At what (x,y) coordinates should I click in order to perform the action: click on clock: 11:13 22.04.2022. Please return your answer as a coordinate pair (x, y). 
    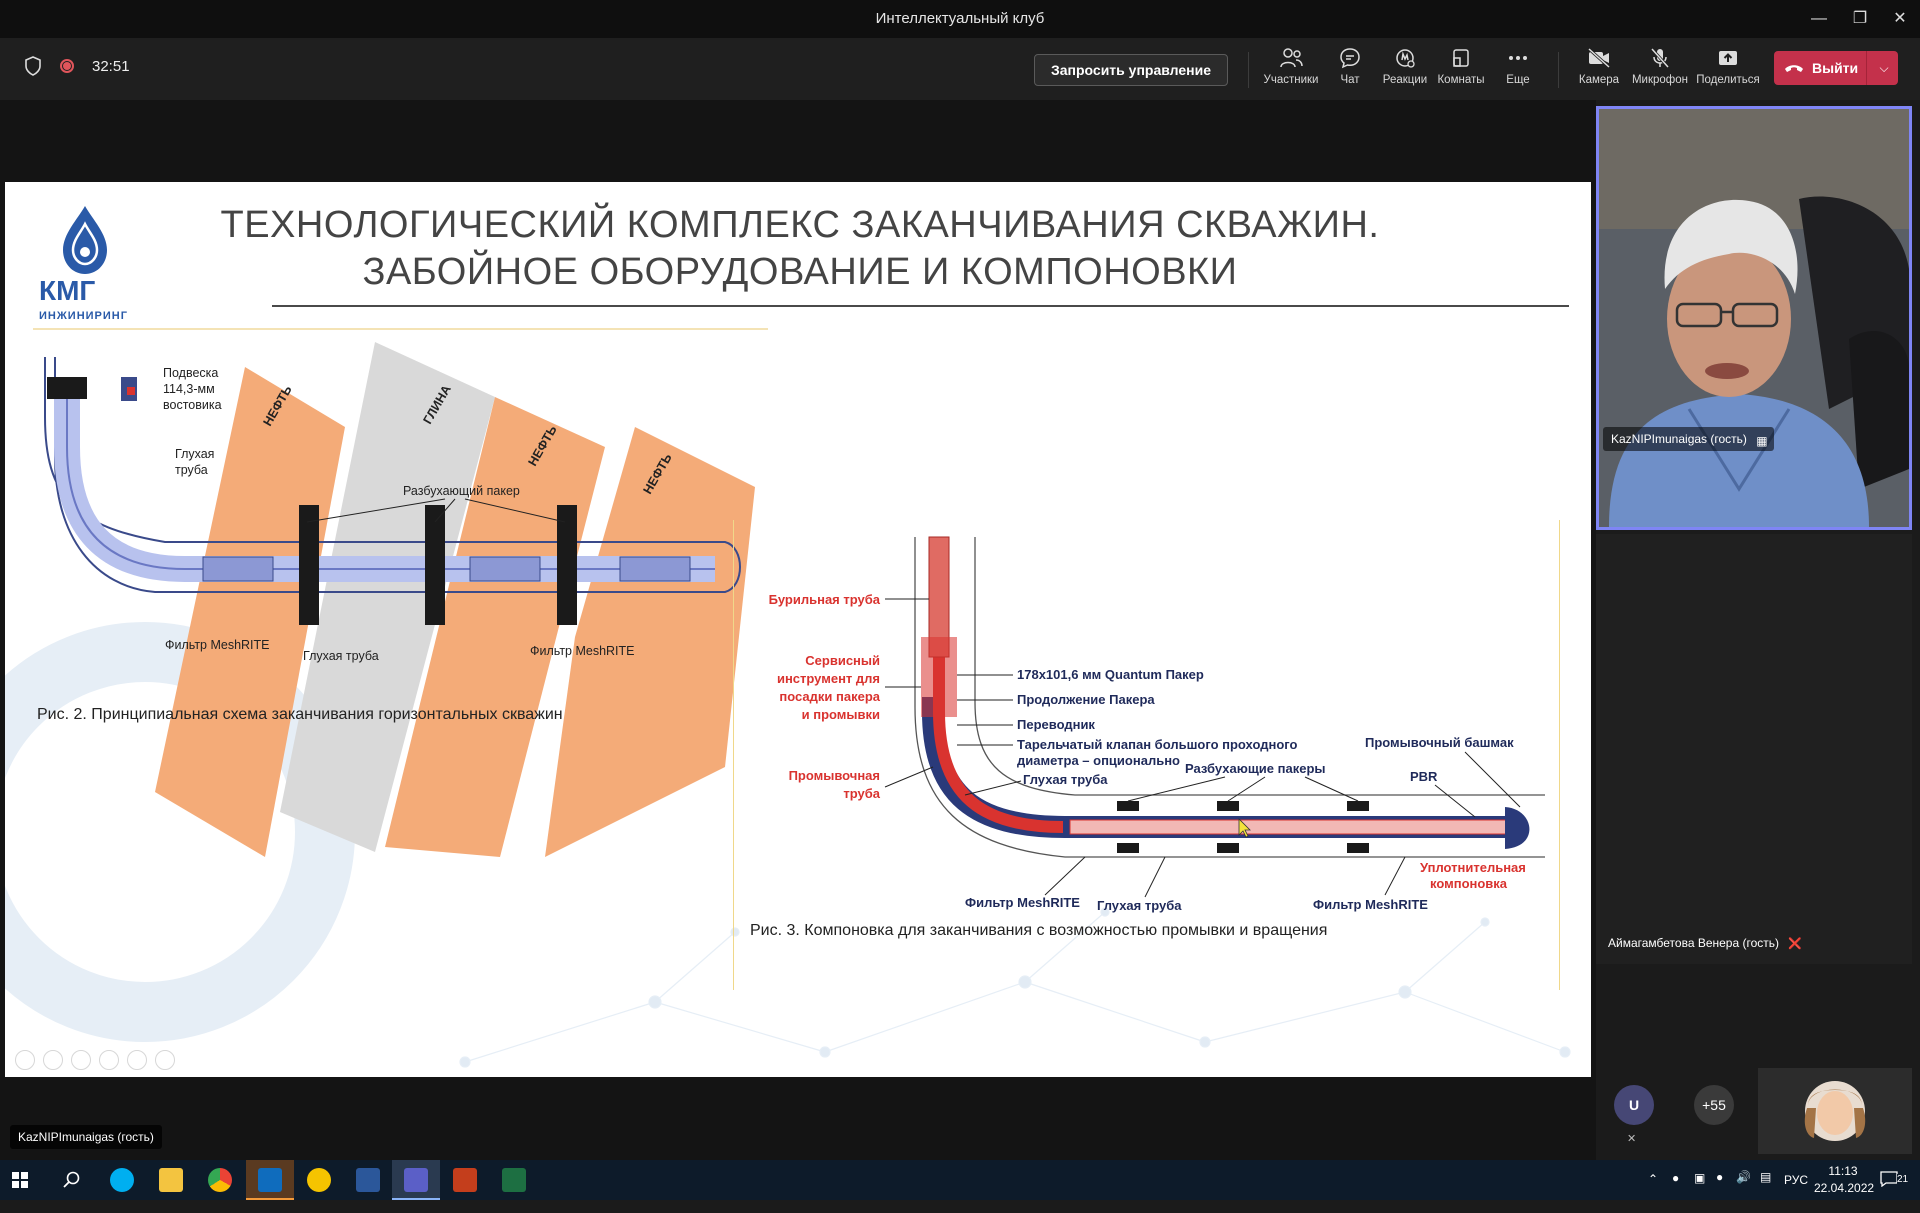
    Looking at the image, I should click on (1844, 1183).